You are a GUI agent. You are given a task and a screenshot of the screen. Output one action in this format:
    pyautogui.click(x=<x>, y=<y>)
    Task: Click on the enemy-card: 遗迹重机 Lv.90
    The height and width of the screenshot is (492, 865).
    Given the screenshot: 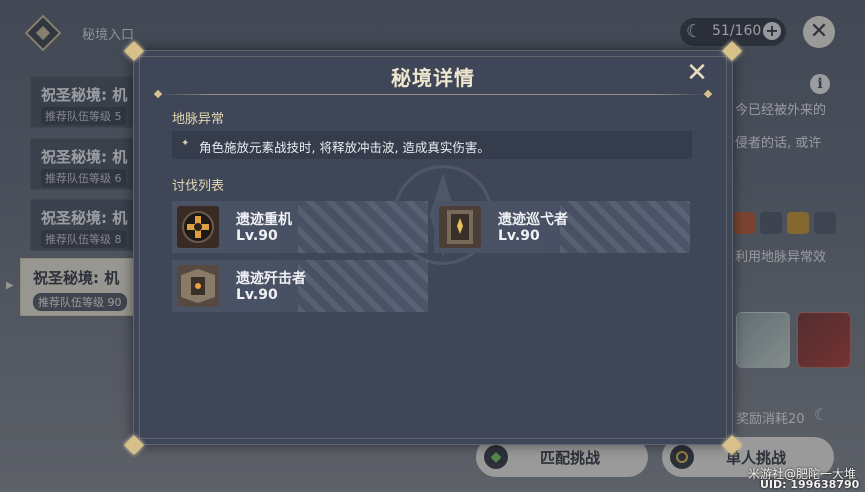 What is the action you would take?
    pyautogui.click(x=300, y=227)
    